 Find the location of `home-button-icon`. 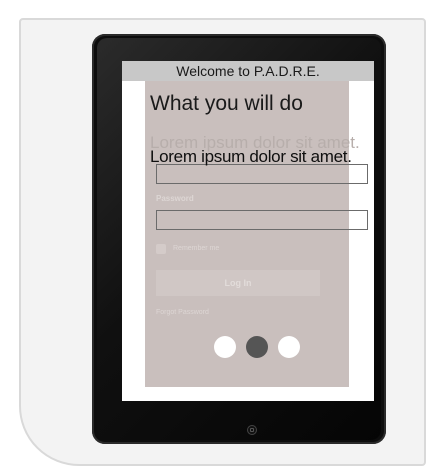

home-button-icon is located at coordinates (252, 430).